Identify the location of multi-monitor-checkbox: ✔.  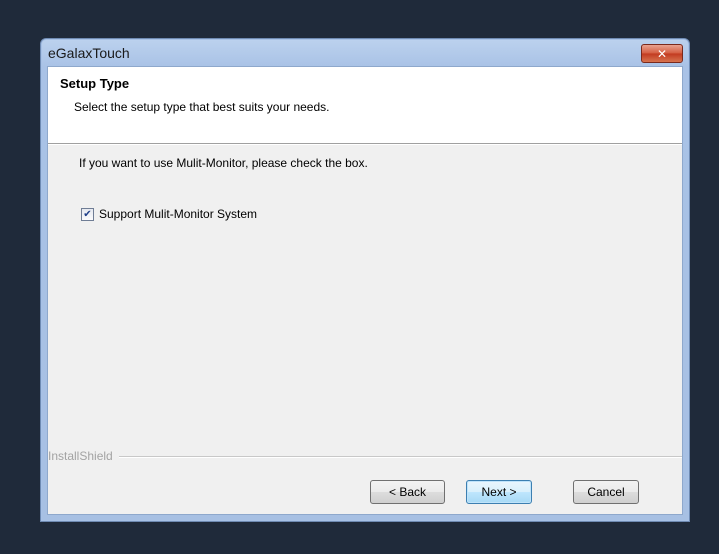
(87, 214).